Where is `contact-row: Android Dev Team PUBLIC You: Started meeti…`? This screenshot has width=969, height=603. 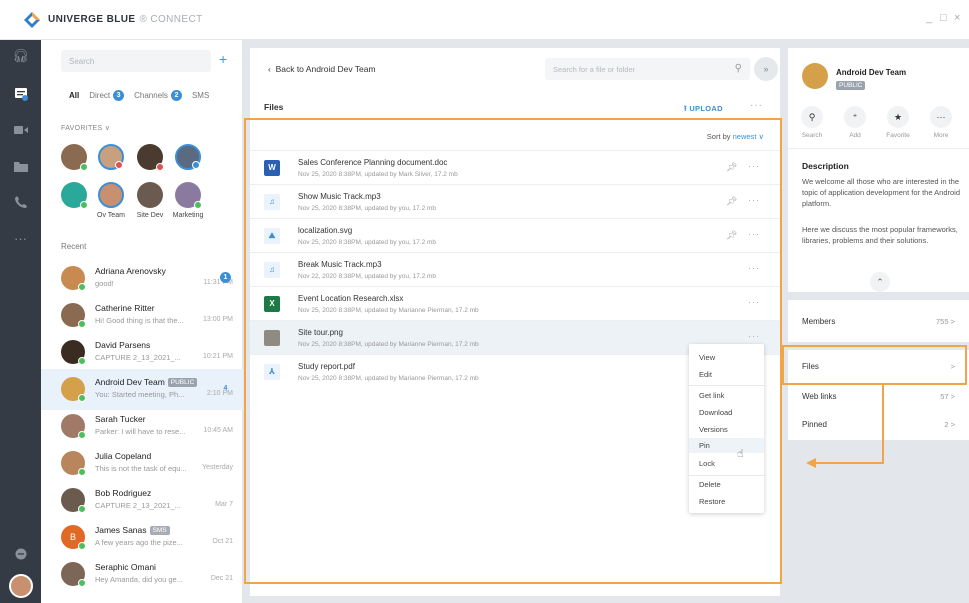
contact-row: Android Dev Team PUBLIC You: Started meeti… is located at coordinates (142, 389).